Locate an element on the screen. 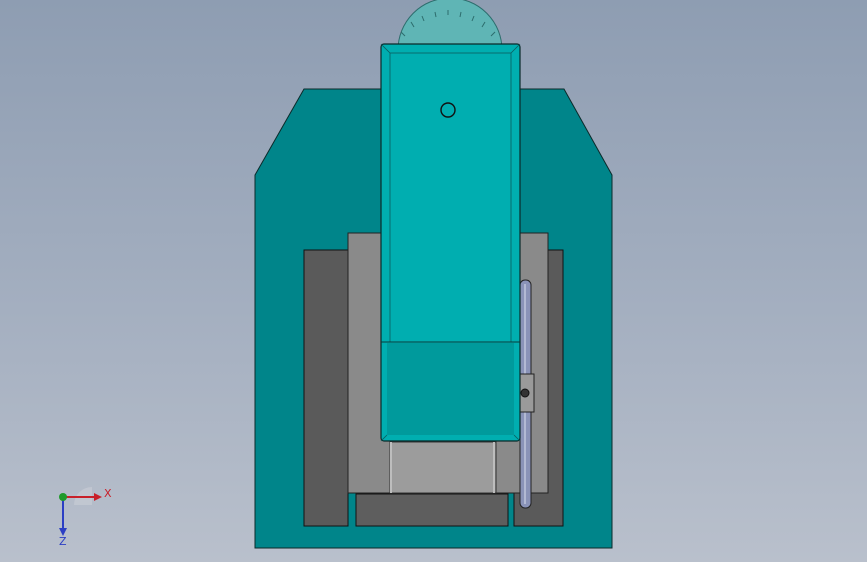 The image size is (867, 562). guide-block-lower is located at coordinates (443, 467).